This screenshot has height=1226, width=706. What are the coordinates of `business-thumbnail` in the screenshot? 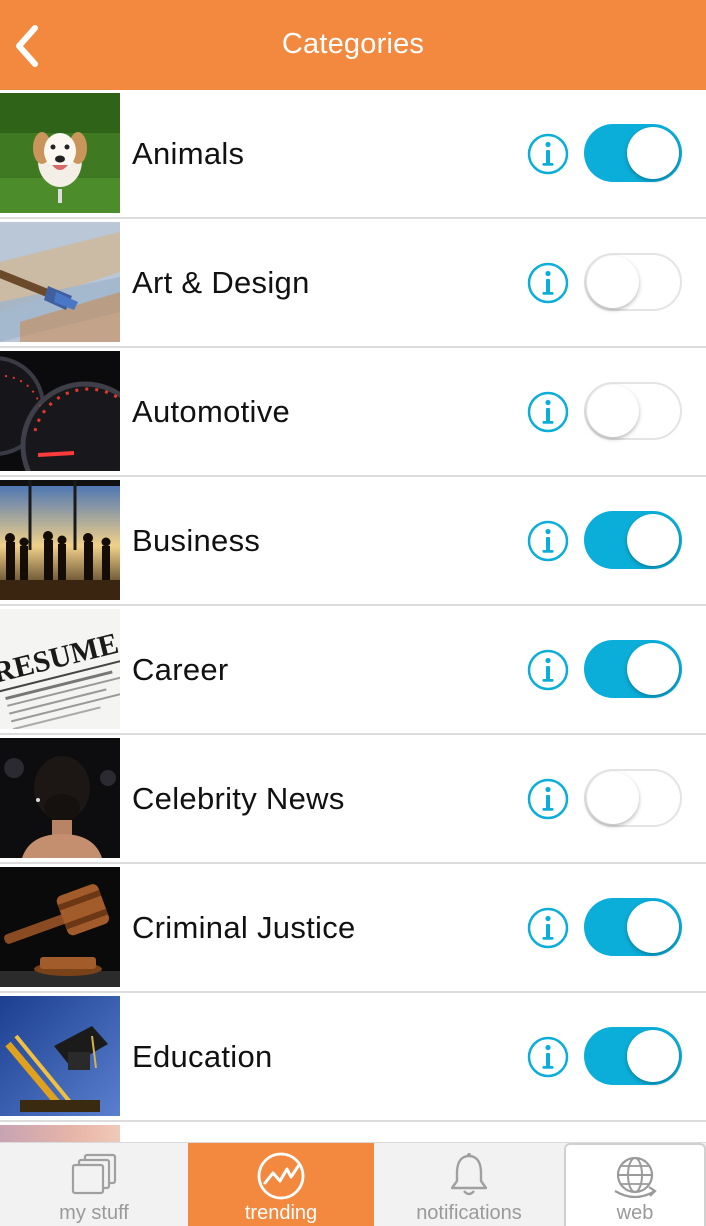 It's located at (60, 540).